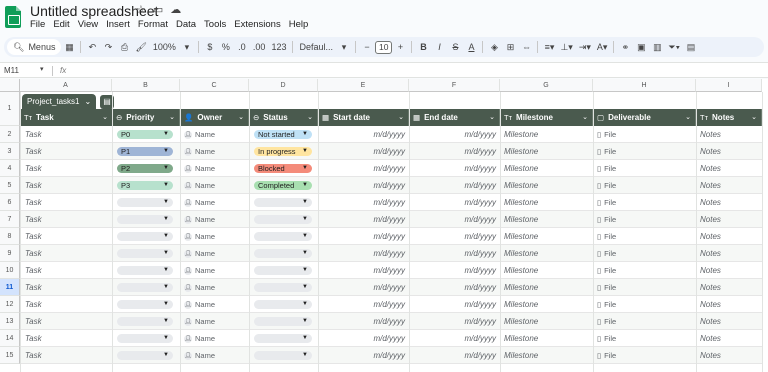 The image size is (768, 372). I want to click on column-header-c: C, so click(214, 85).